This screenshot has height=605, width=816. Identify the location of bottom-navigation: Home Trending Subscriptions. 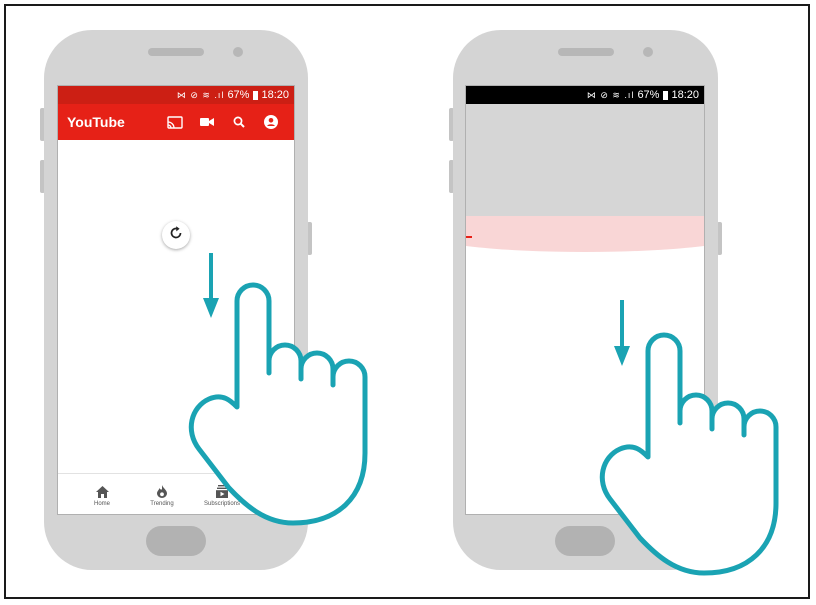
(176, 493).